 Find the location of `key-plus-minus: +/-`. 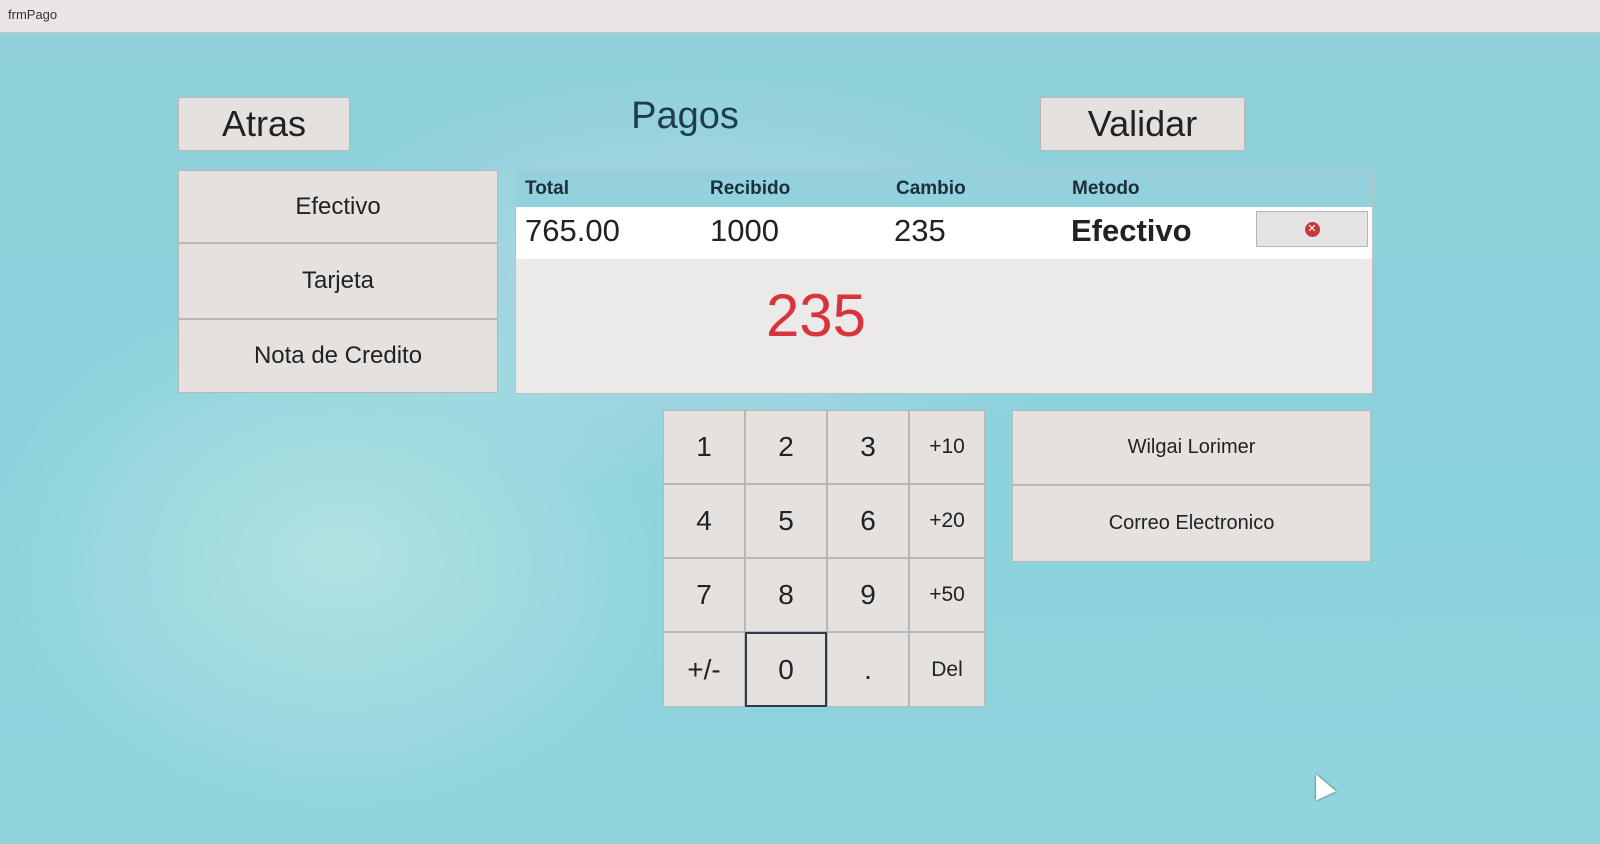

key-plus-minus: +/- is located at coordinates (704, 669).